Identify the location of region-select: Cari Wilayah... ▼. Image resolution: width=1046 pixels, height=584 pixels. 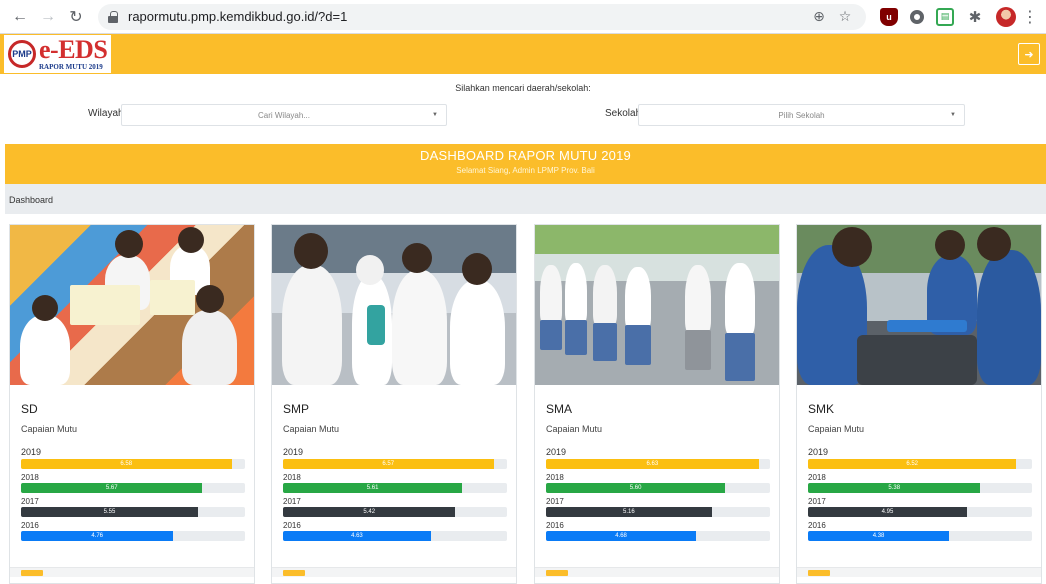
(284, 115).